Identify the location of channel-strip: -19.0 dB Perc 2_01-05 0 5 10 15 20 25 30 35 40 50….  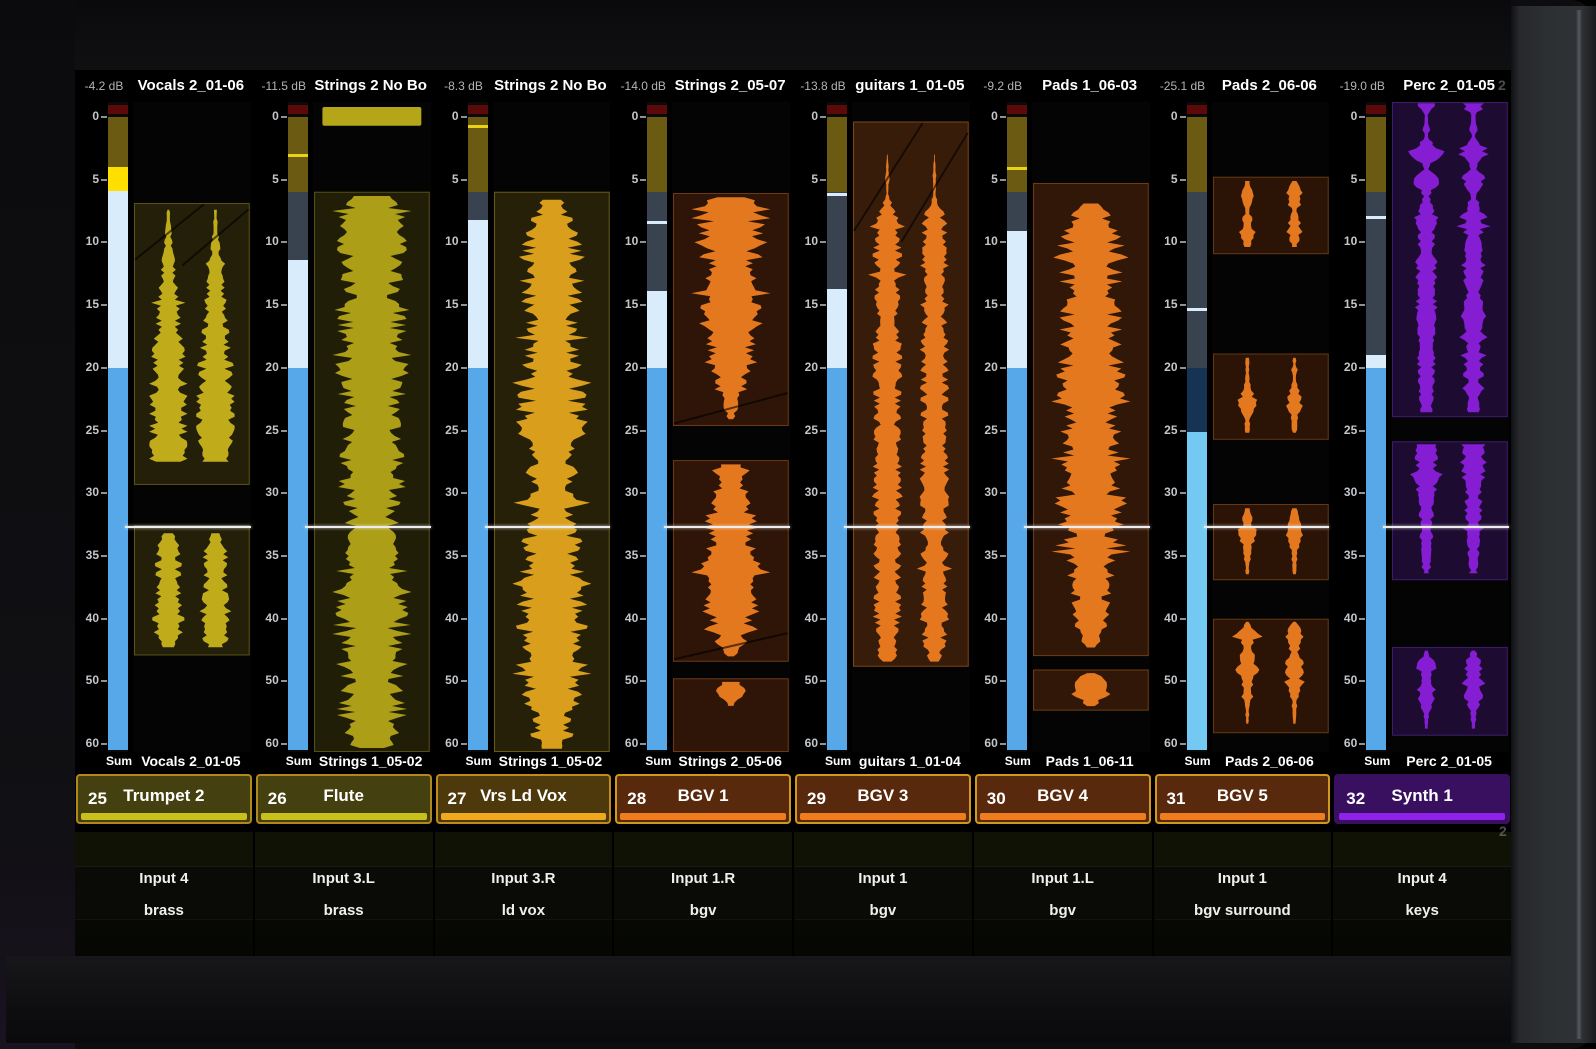
(1422, 513).